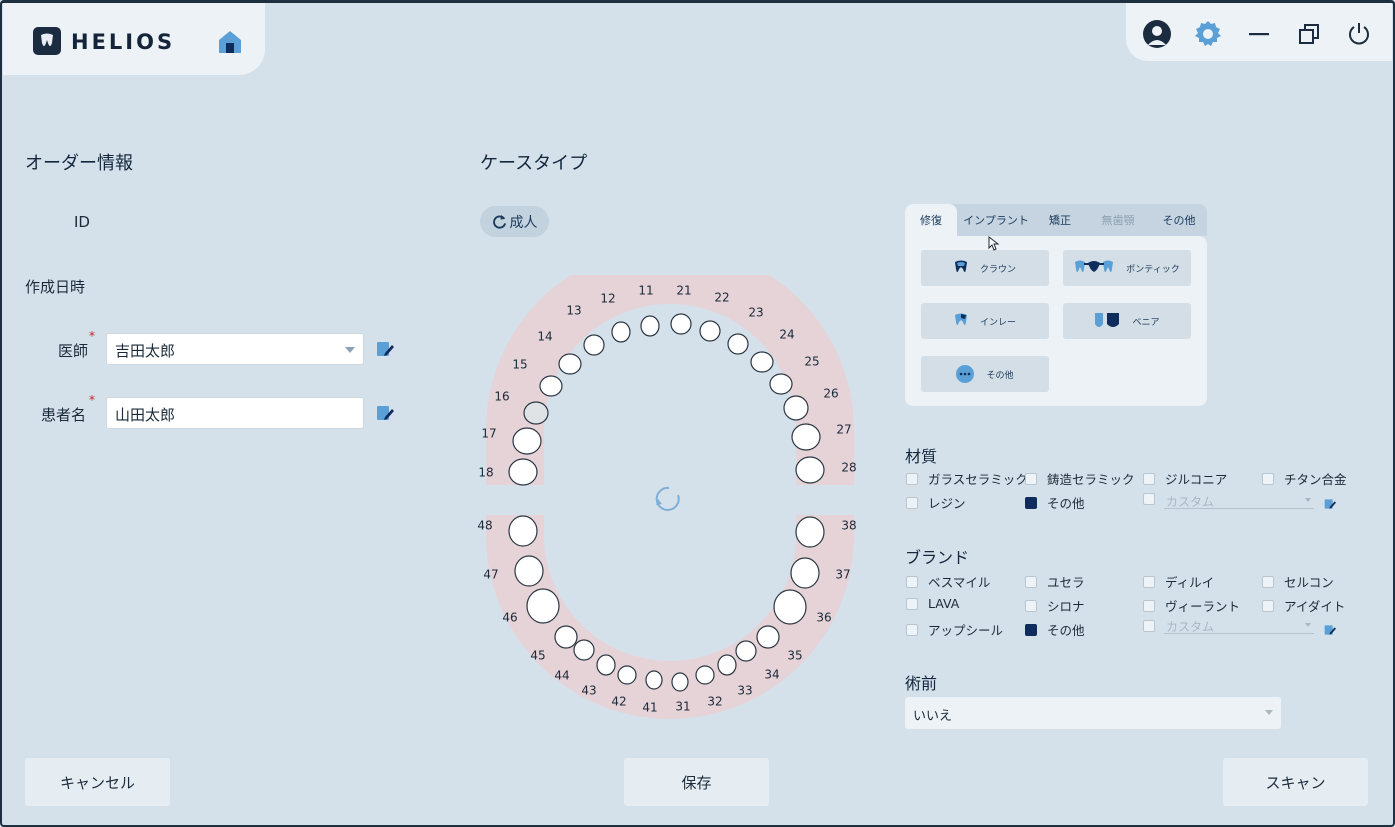 The image size is (1395, 827). I want to click on tab-orthodontic: 矯正, so click(1060, 220).